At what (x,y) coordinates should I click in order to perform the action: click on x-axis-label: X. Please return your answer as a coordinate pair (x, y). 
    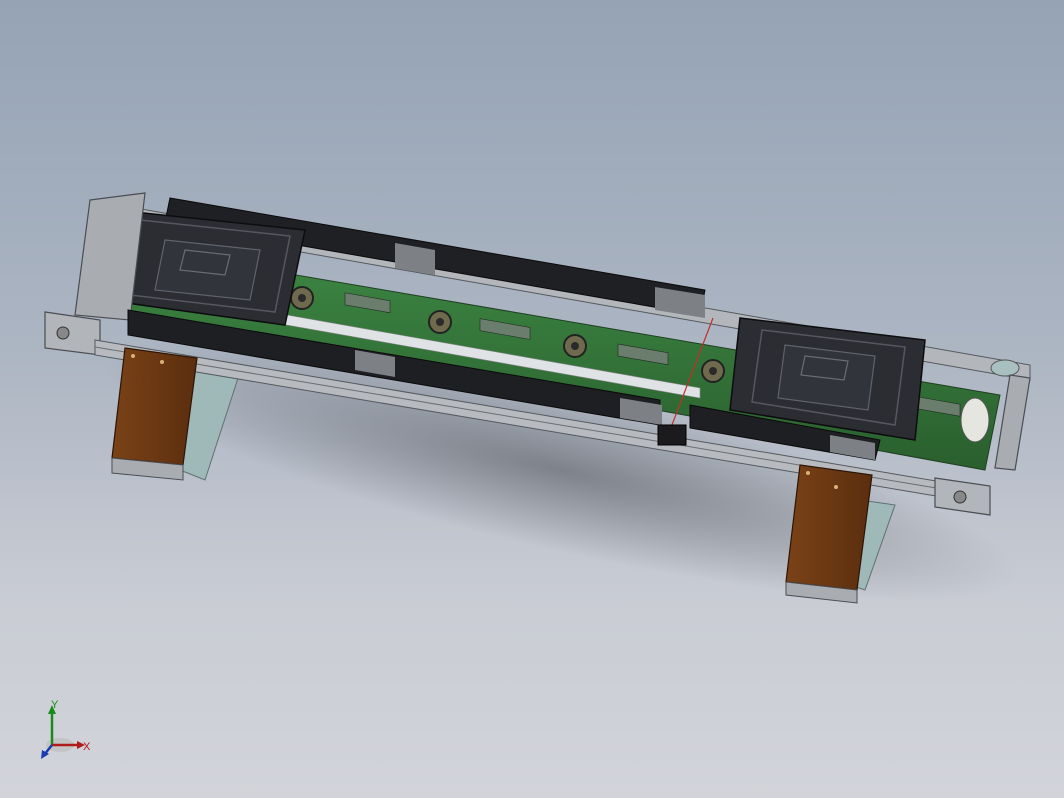
    Looking at the image, I should click on (87, 747).